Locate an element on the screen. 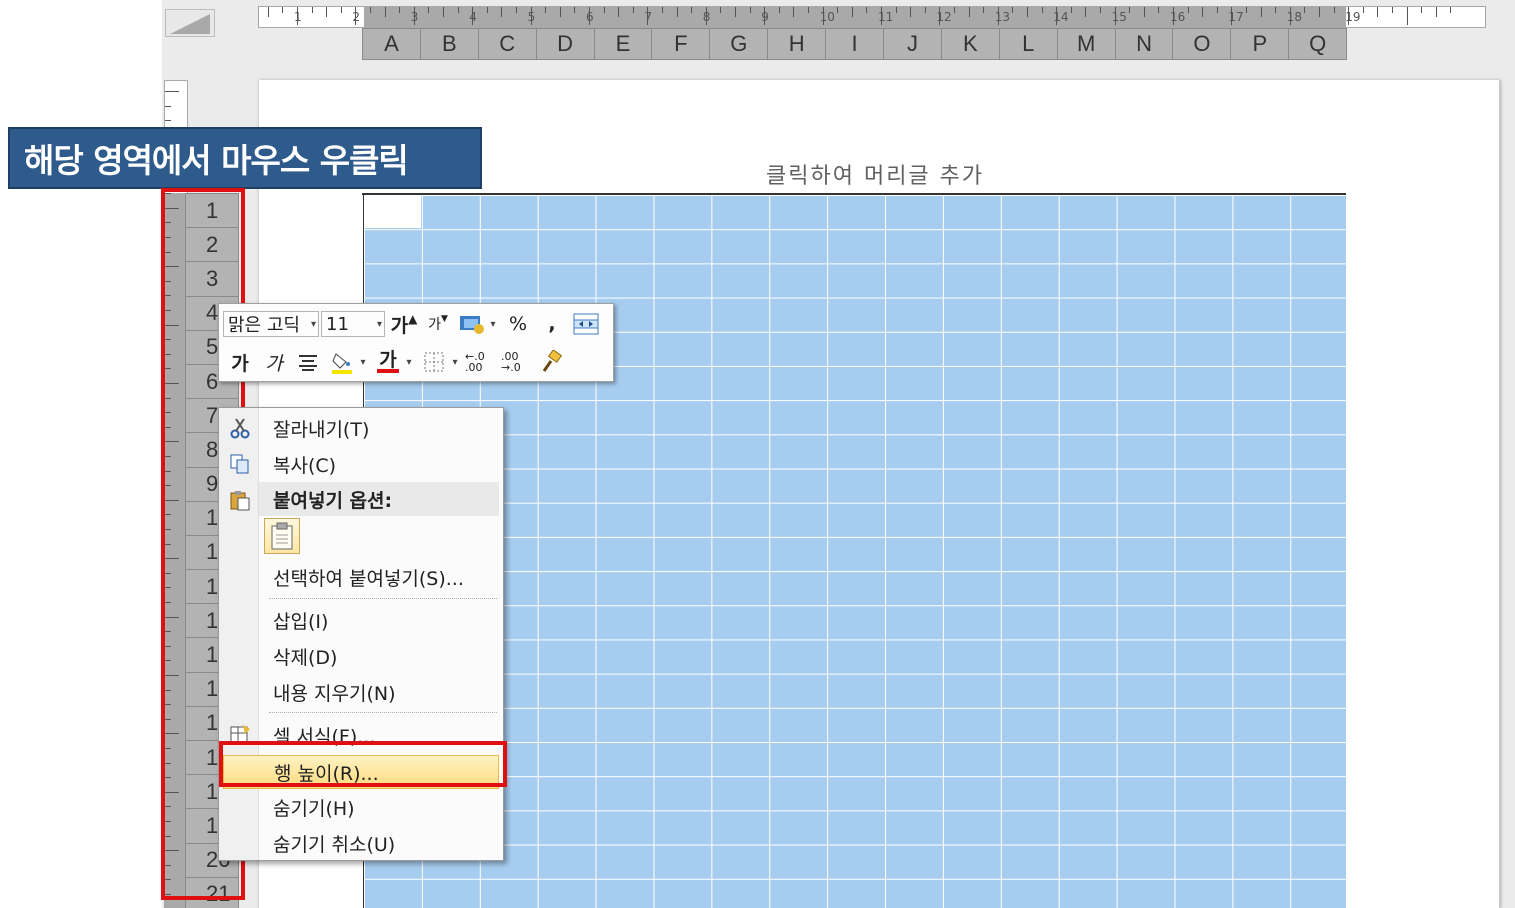 This screenshot has height=908, width=1515. add-header-placeholder: 클릭하여 머리글 추가 is located at coordinates (875, 174).